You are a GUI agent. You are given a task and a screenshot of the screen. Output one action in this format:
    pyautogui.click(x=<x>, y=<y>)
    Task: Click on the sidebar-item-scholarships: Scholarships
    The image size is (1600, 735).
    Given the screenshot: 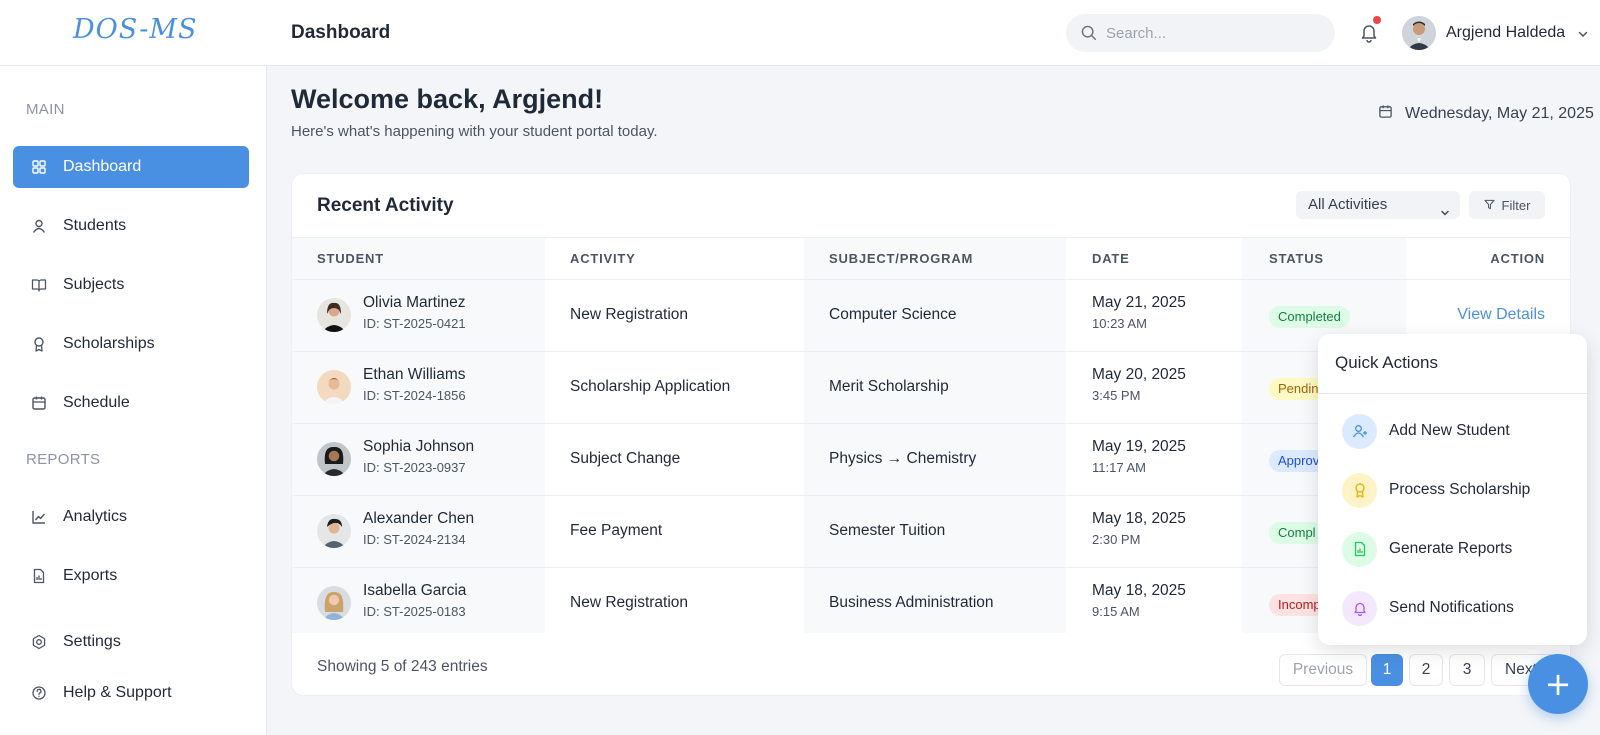 What is the action you would take?
    pyautogui.click(x=131, y=344)
    